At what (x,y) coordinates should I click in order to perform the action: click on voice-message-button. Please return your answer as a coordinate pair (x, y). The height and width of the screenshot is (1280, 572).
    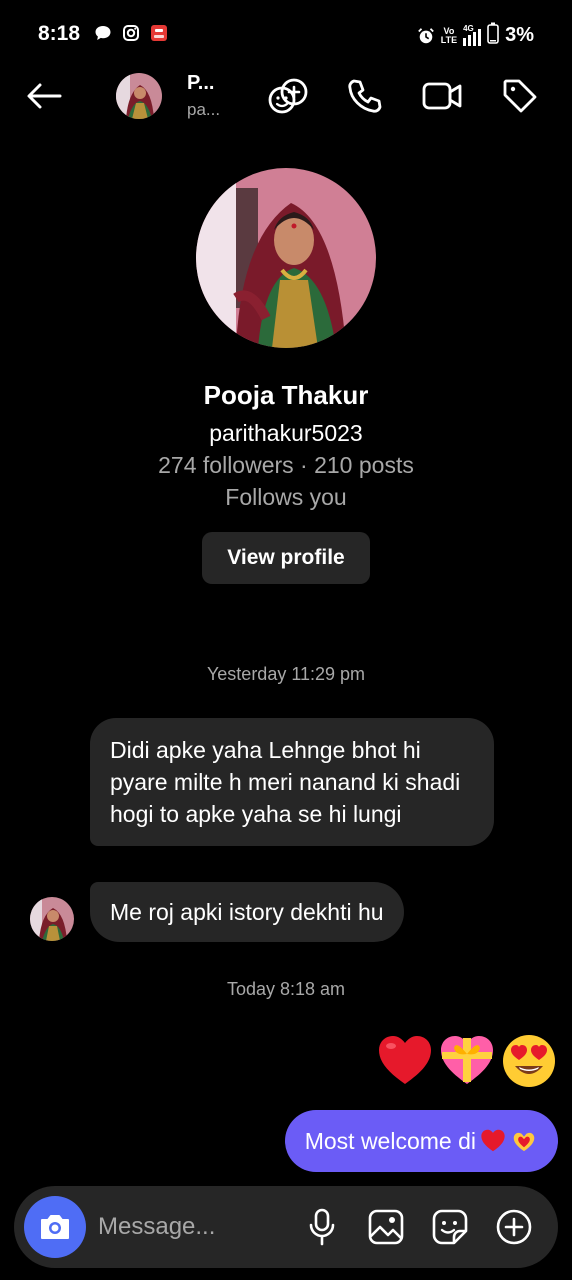
    Looking at the image, I should click on (322, 1227).